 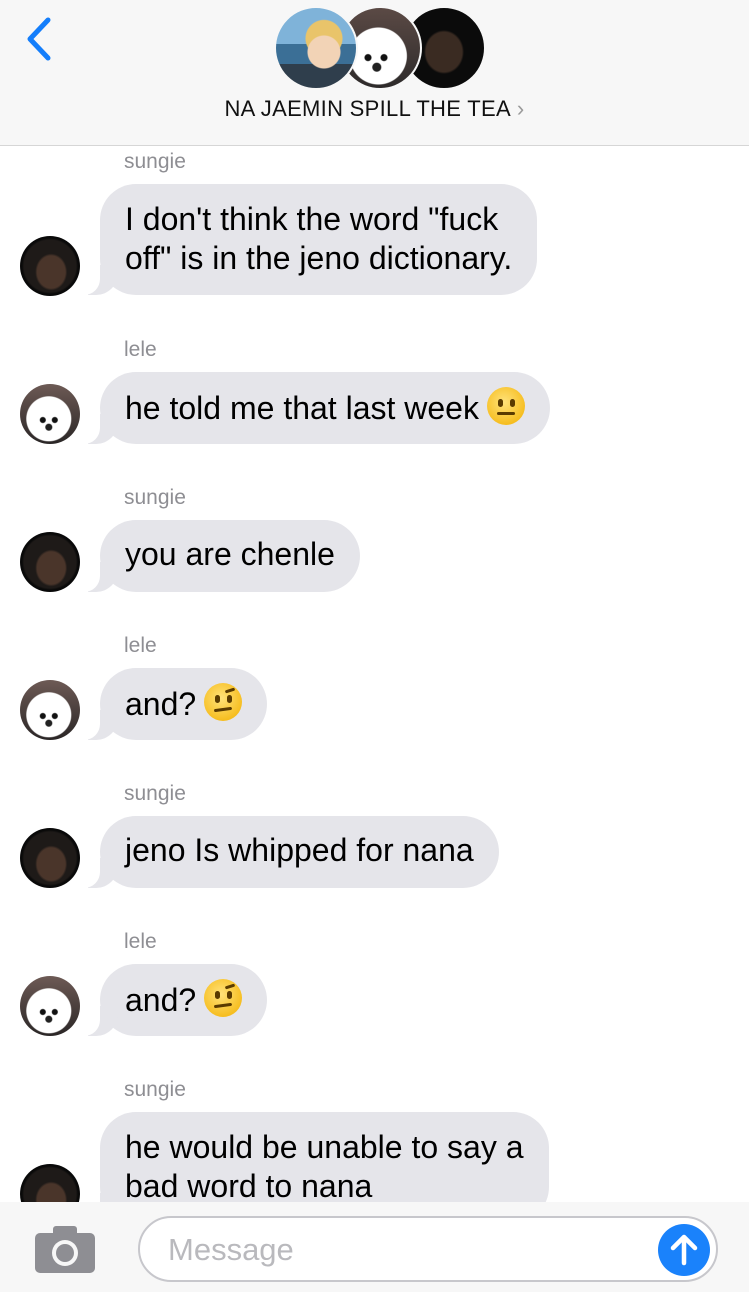 I want to click on message-bubble: he told me that last week, so click(x=312, y=408).